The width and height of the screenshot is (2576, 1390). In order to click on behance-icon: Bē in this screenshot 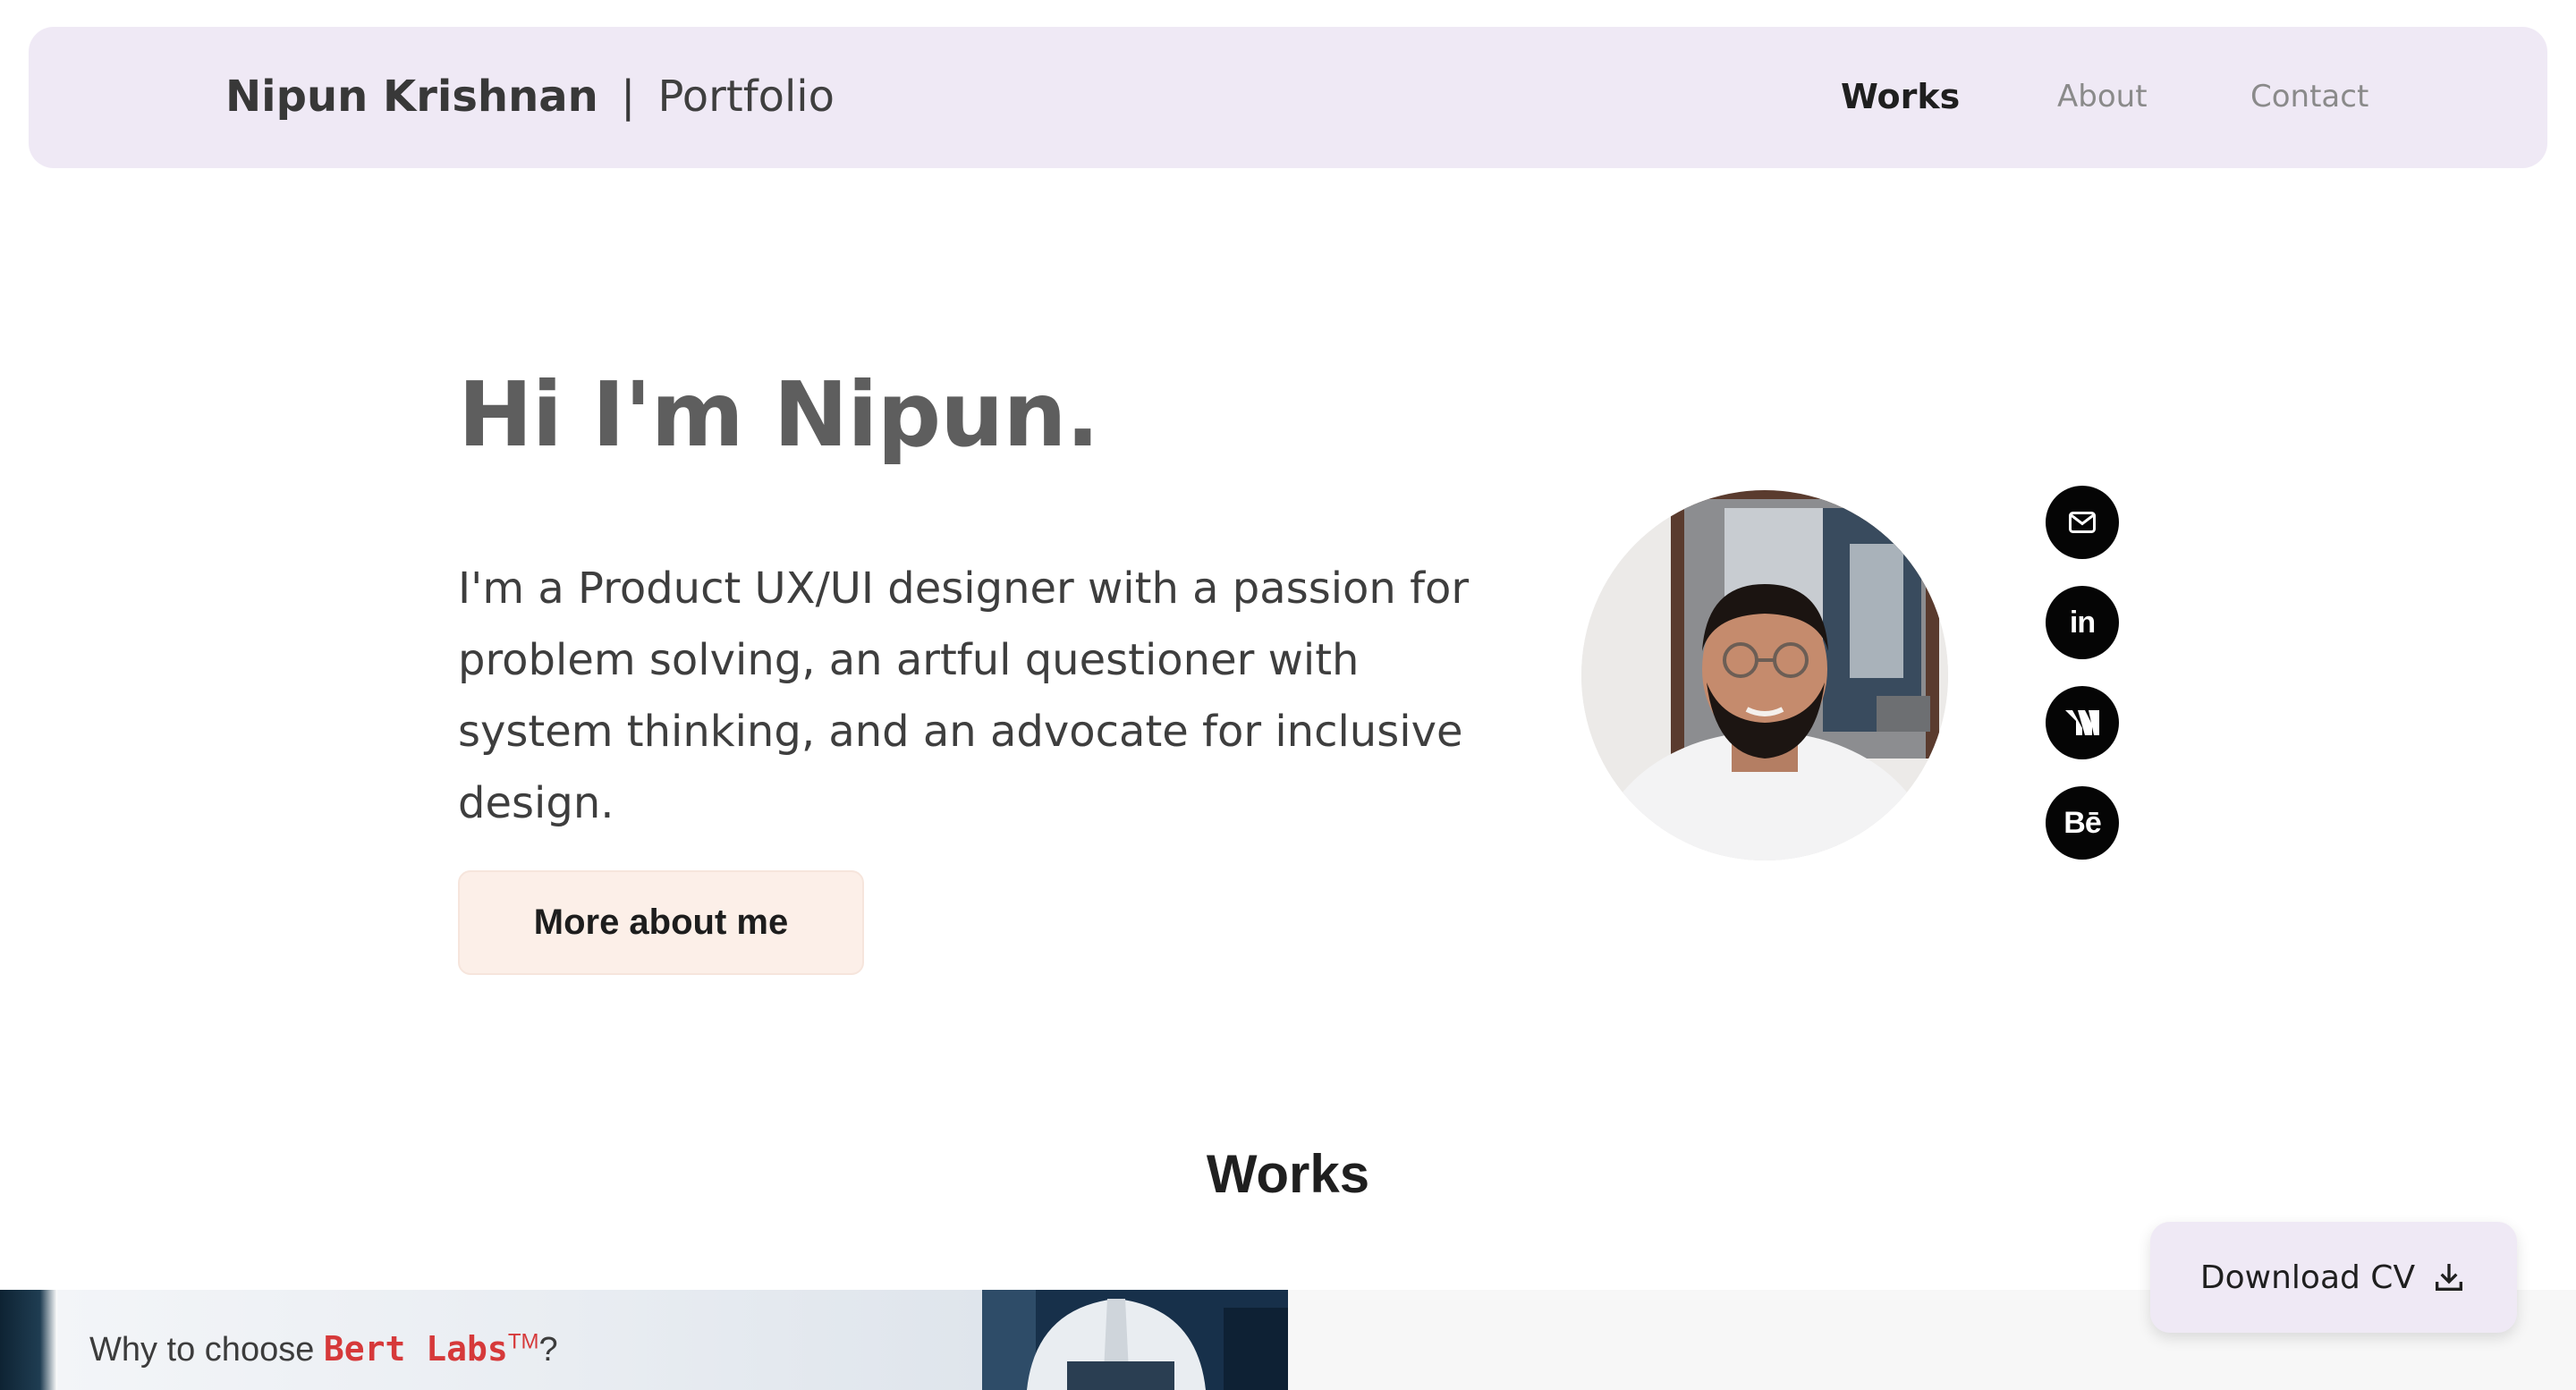, I will do `click(2082, 822)`.